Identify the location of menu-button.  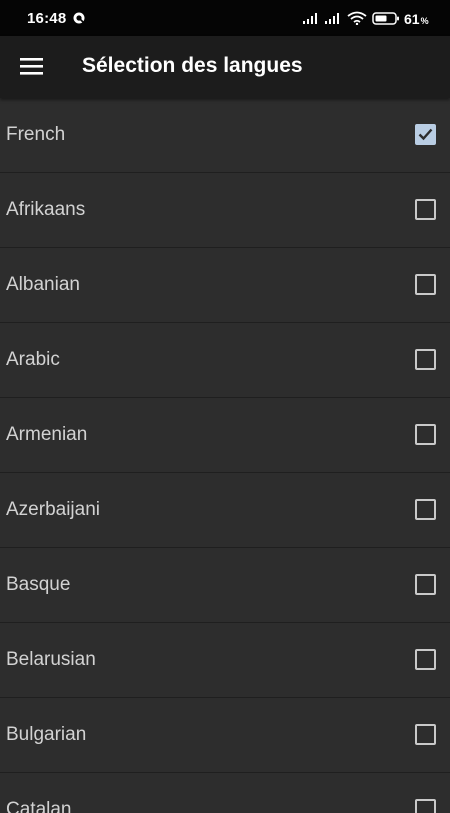
(32, 67).